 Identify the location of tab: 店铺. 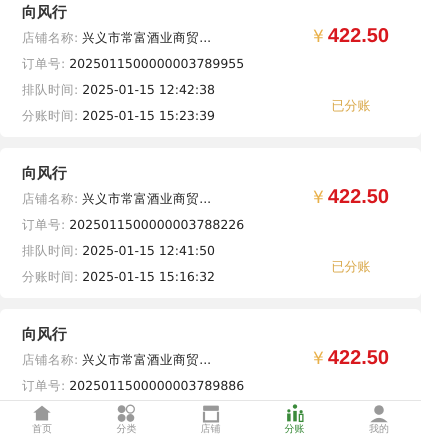
(210, 418).